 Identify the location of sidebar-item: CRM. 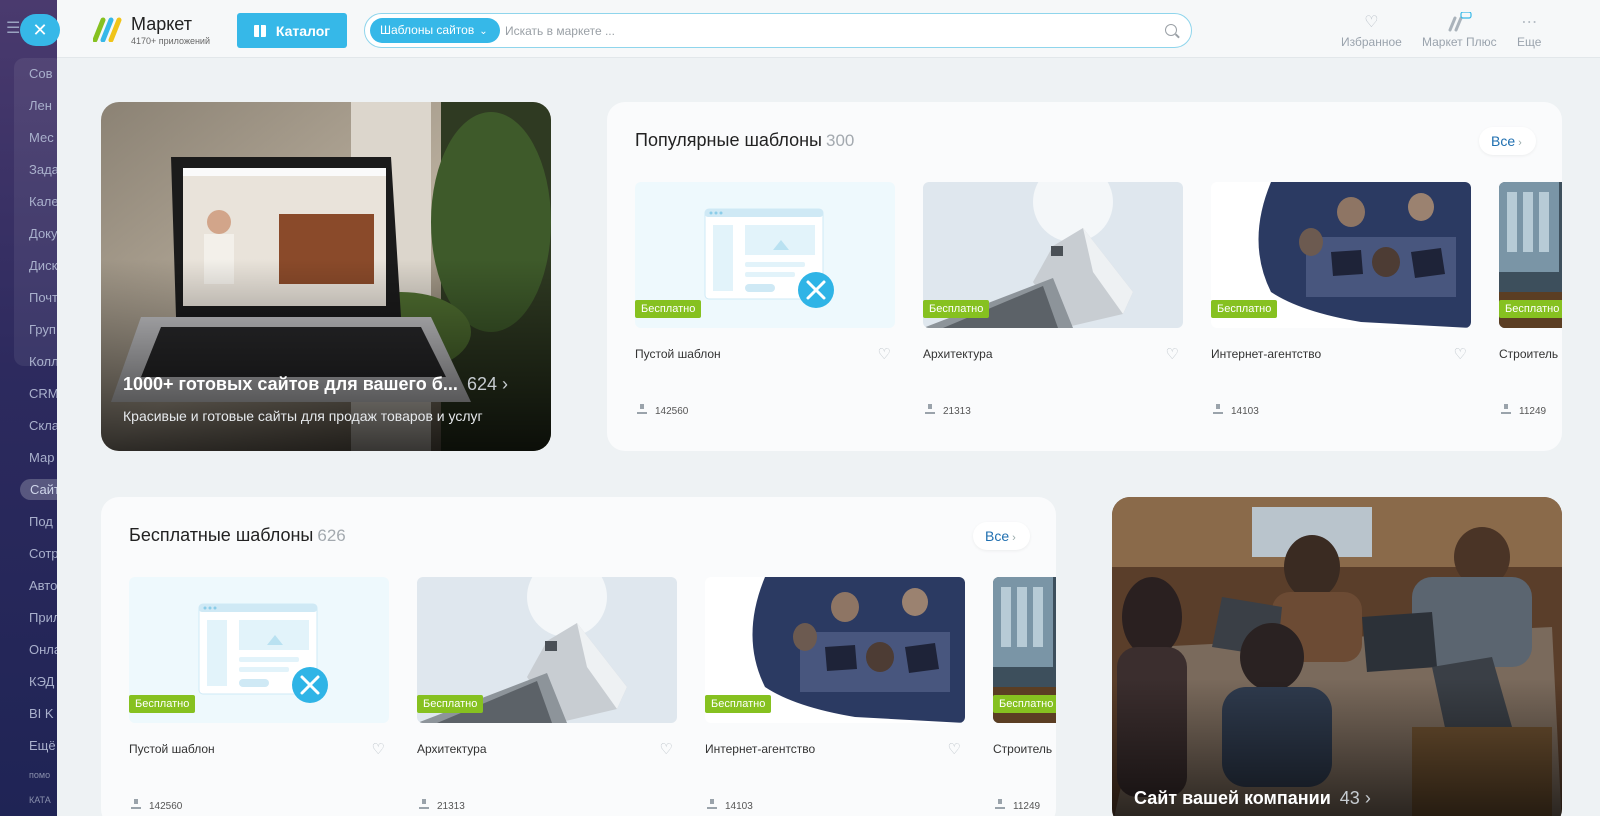
(43, 393).